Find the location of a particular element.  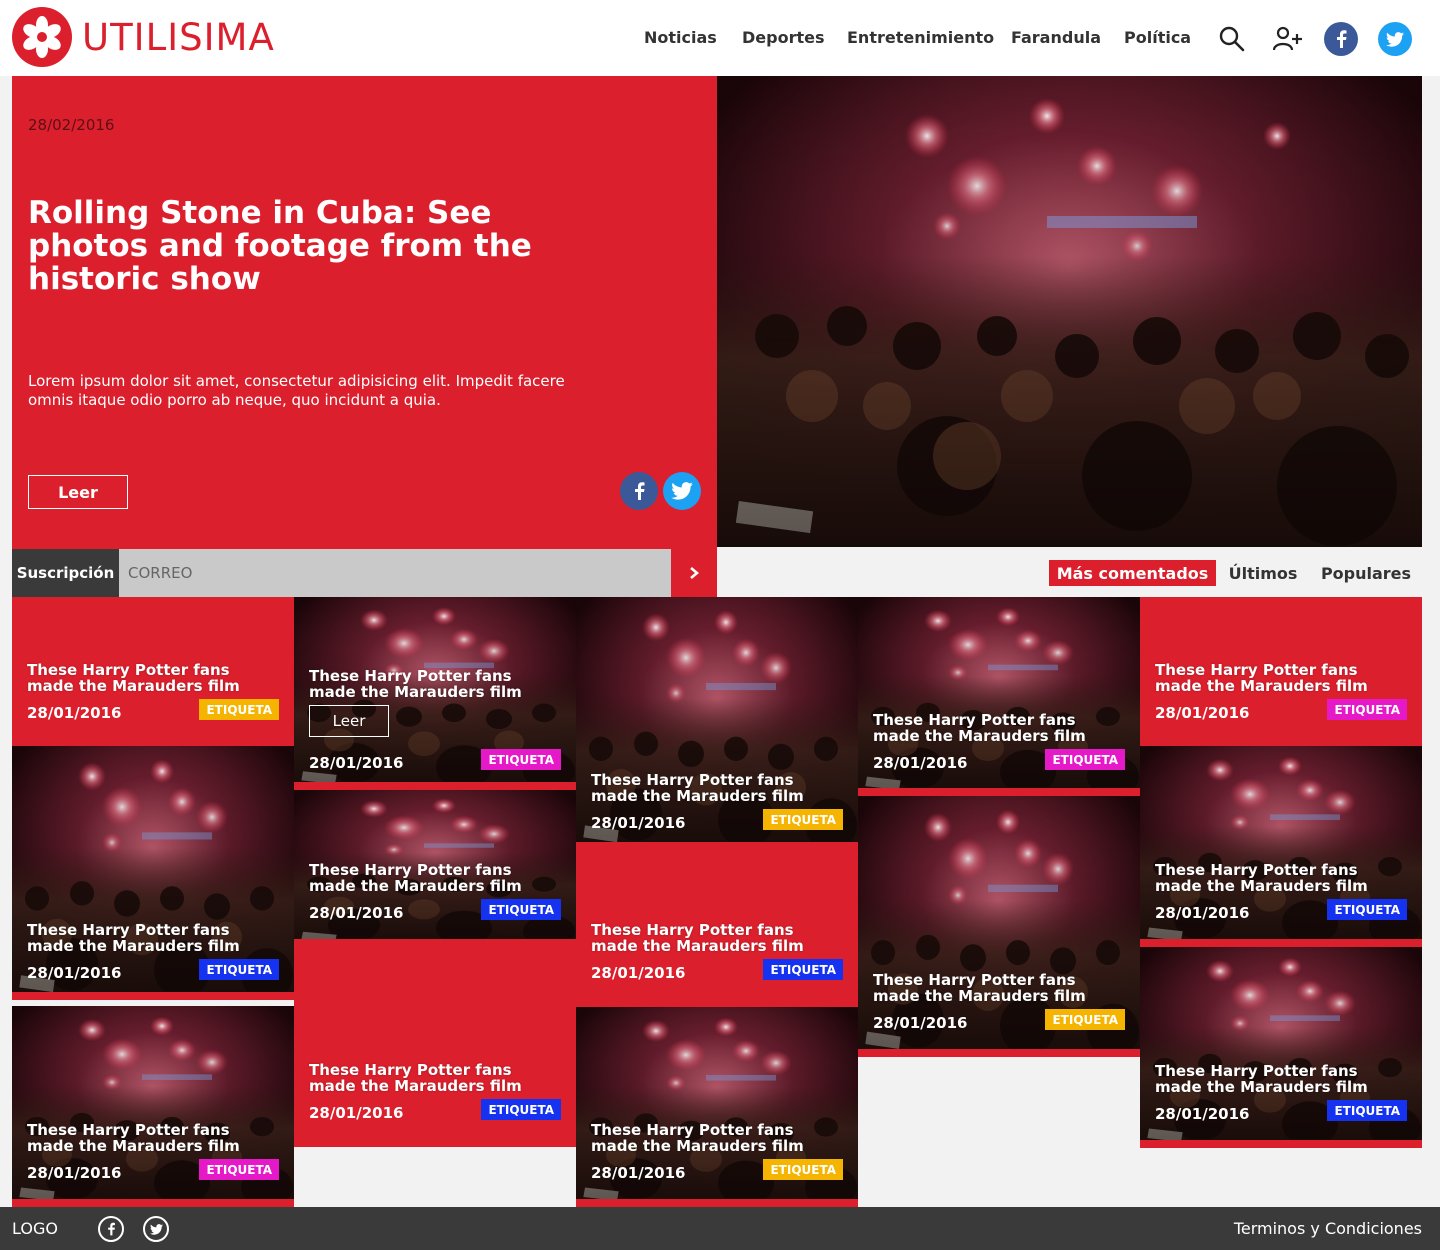

nav-item-farandula: Farandula is located at coordinates (1056, 37).